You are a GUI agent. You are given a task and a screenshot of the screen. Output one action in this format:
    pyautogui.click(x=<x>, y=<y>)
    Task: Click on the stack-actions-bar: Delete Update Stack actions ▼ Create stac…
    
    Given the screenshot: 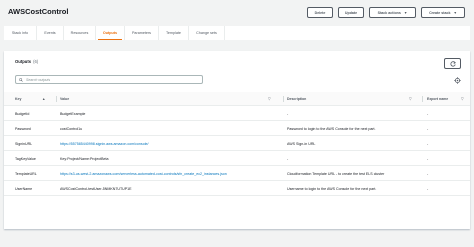 What is the action you would take?
    pyautogui.click(x=386, y=12)
    